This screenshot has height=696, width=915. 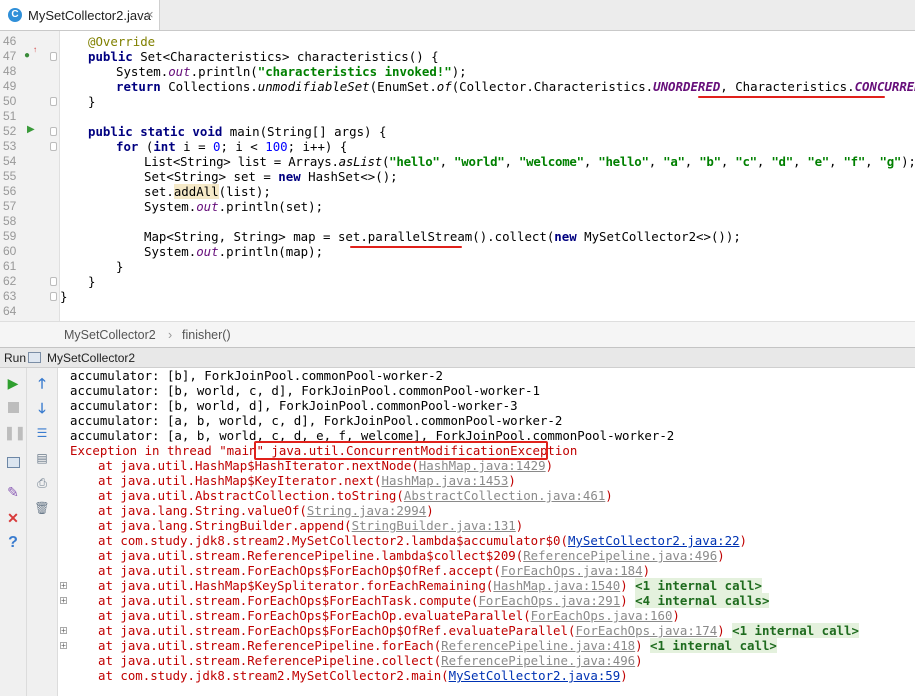 What do you see at coordinates (10, 71) in the screenshot?
I see `line-number: 48` at bounding box center [10, 71].